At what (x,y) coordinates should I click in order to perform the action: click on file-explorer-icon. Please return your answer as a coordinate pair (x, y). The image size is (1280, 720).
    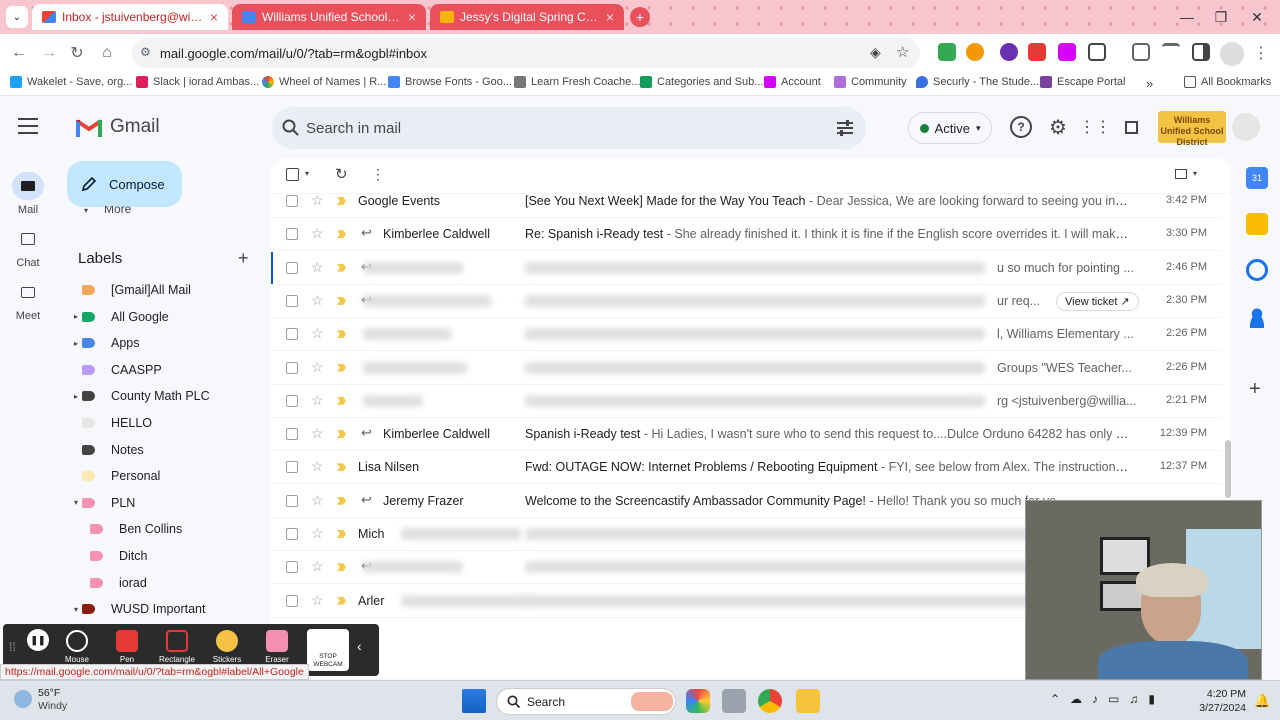
    Looking at the image, I should click on (808, 701).